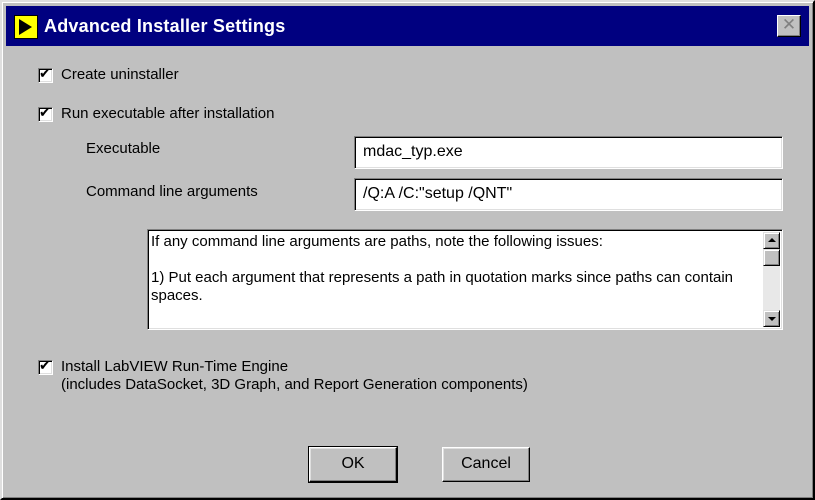 This screenshot has width=815, height=500. I want to click on run-executable-option: ✔ Run executable after installation, so click(156, 114).